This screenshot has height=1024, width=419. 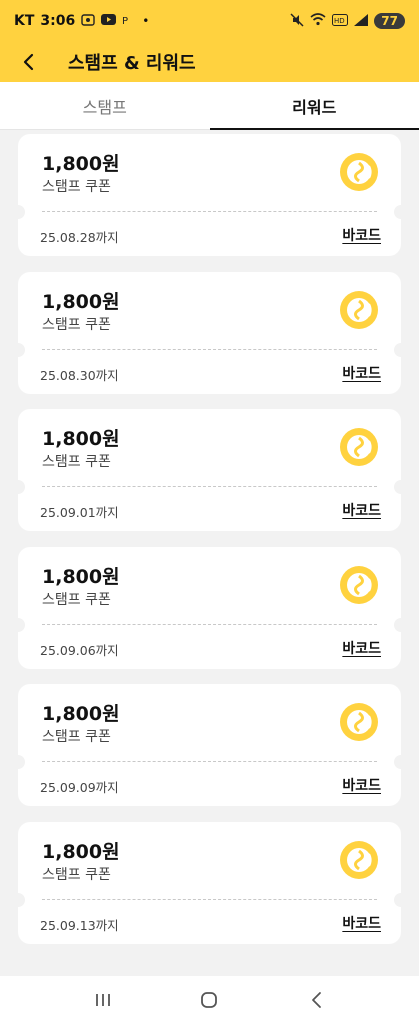 I want to click on signal-icon, so click(x=361, y=21).